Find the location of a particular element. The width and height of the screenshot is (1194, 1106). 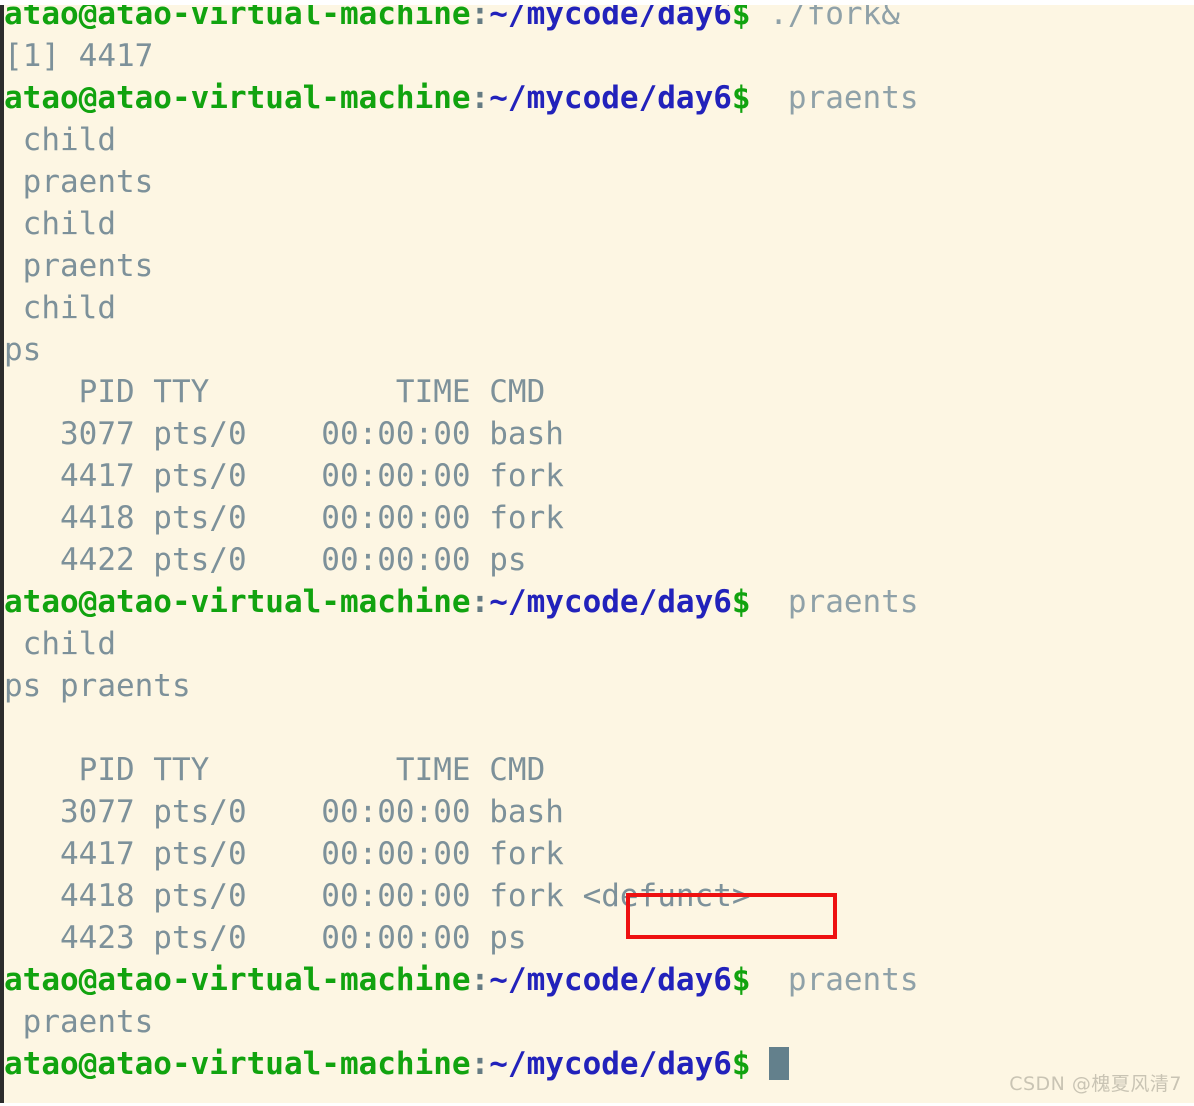

ps-table-row-defunct: 4418 pts/0 00:00:00 fork <defunct> is located at coordinates (377, 896).